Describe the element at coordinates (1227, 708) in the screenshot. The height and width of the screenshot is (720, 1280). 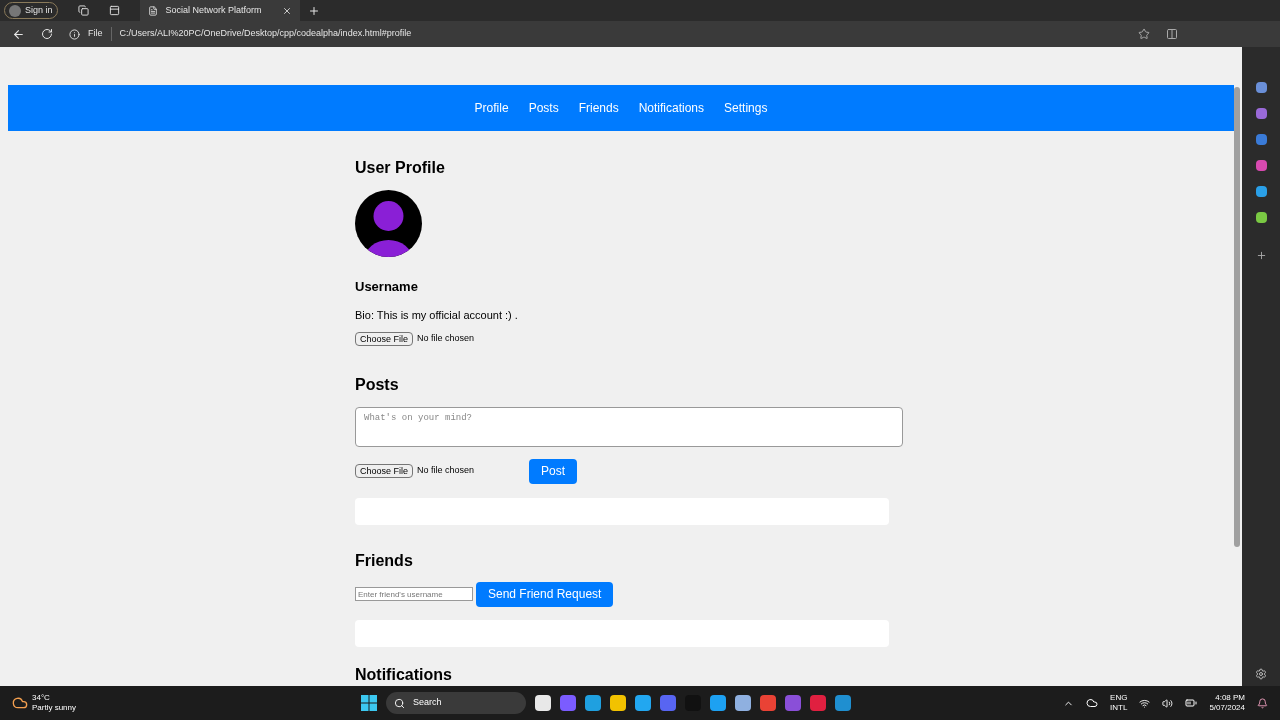
I see `clock-date: 5/07/2024` at that location.